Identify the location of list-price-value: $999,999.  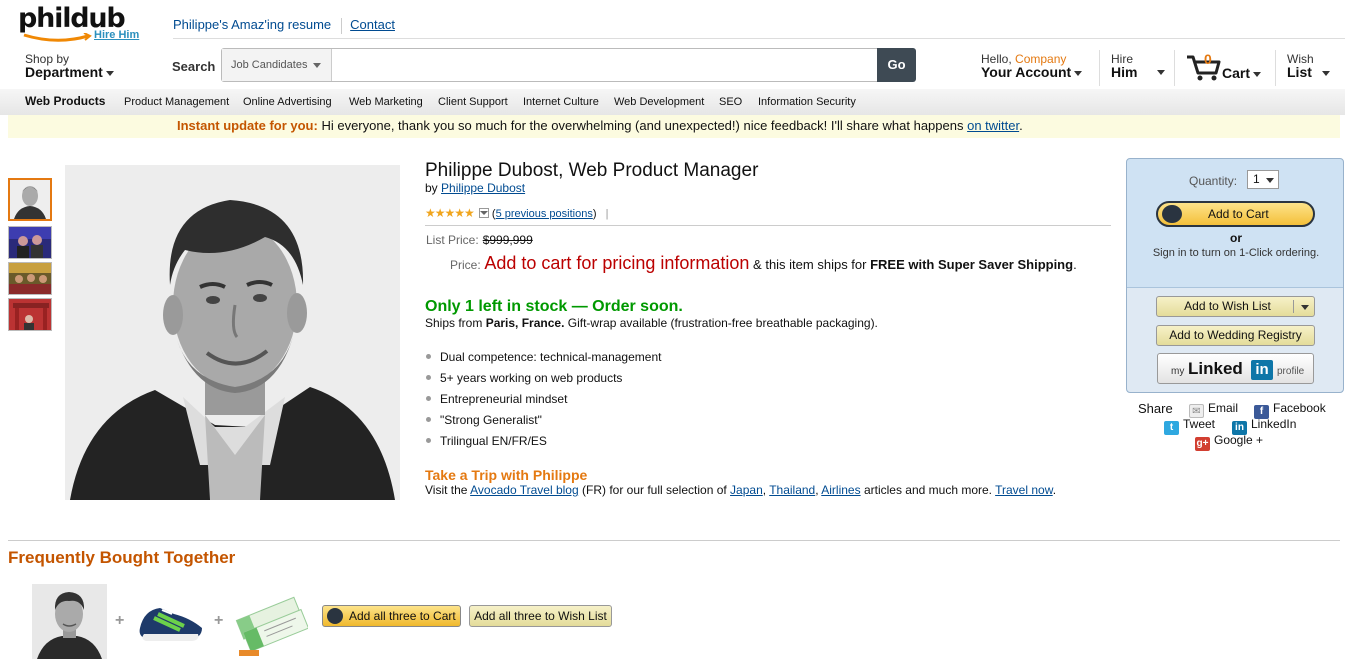
(507, 240).